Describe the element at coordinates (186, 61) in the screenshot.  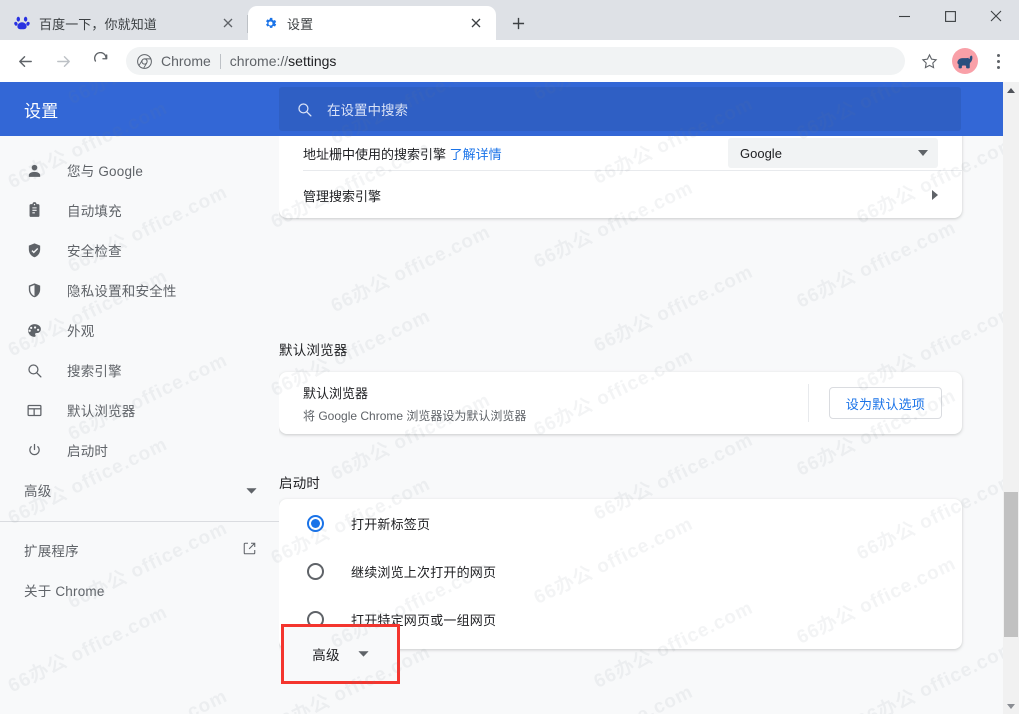
I see `omnibox-scheme-label: Chrome` at that location.